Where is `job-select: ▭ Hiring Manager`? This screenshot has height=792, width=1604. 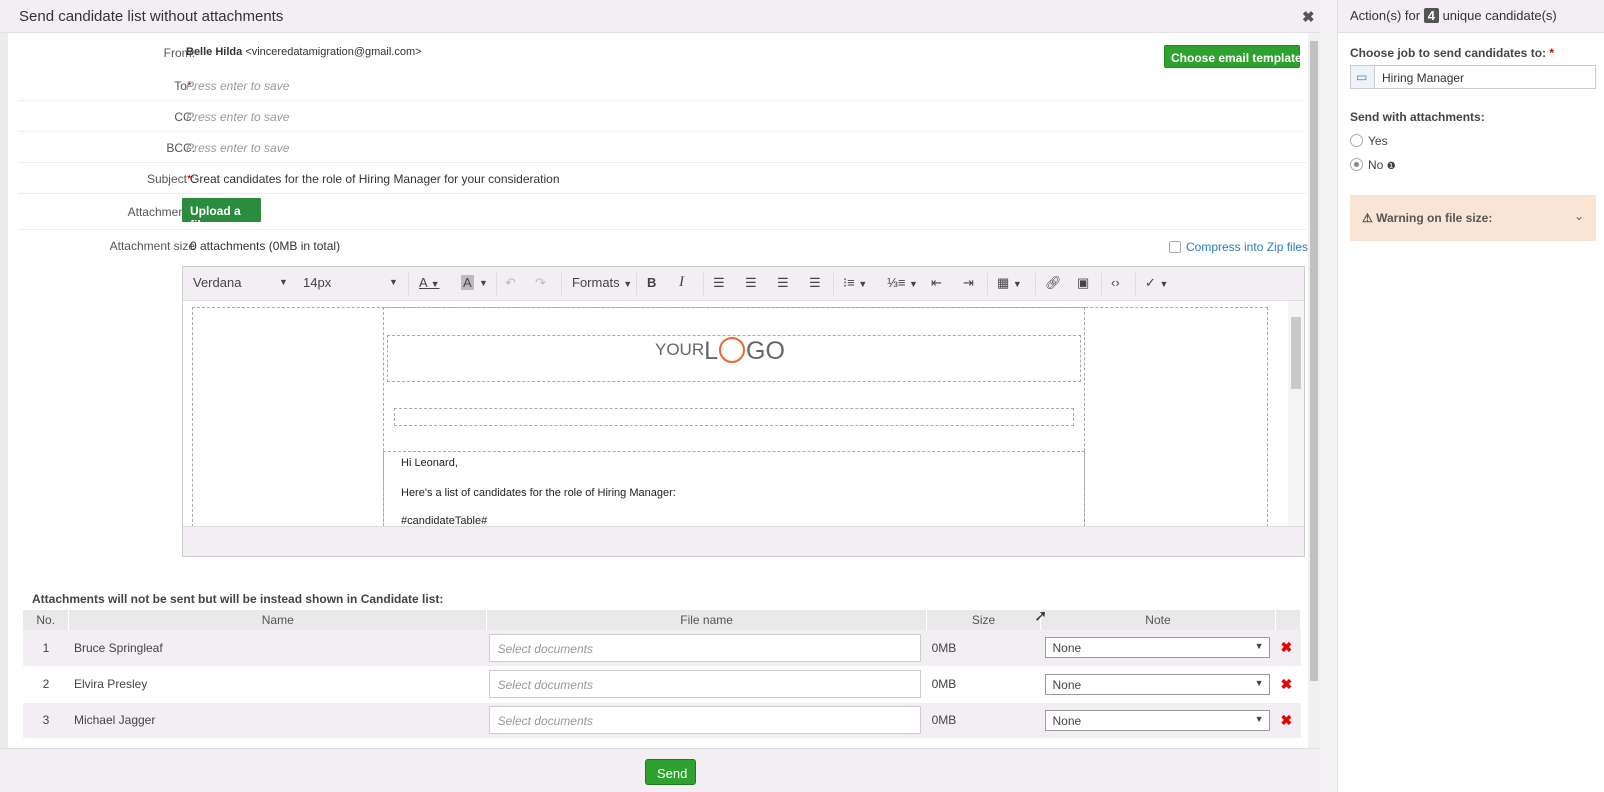
job-select: ▭ Hiring Manager is located at coordinates (1473, 77).